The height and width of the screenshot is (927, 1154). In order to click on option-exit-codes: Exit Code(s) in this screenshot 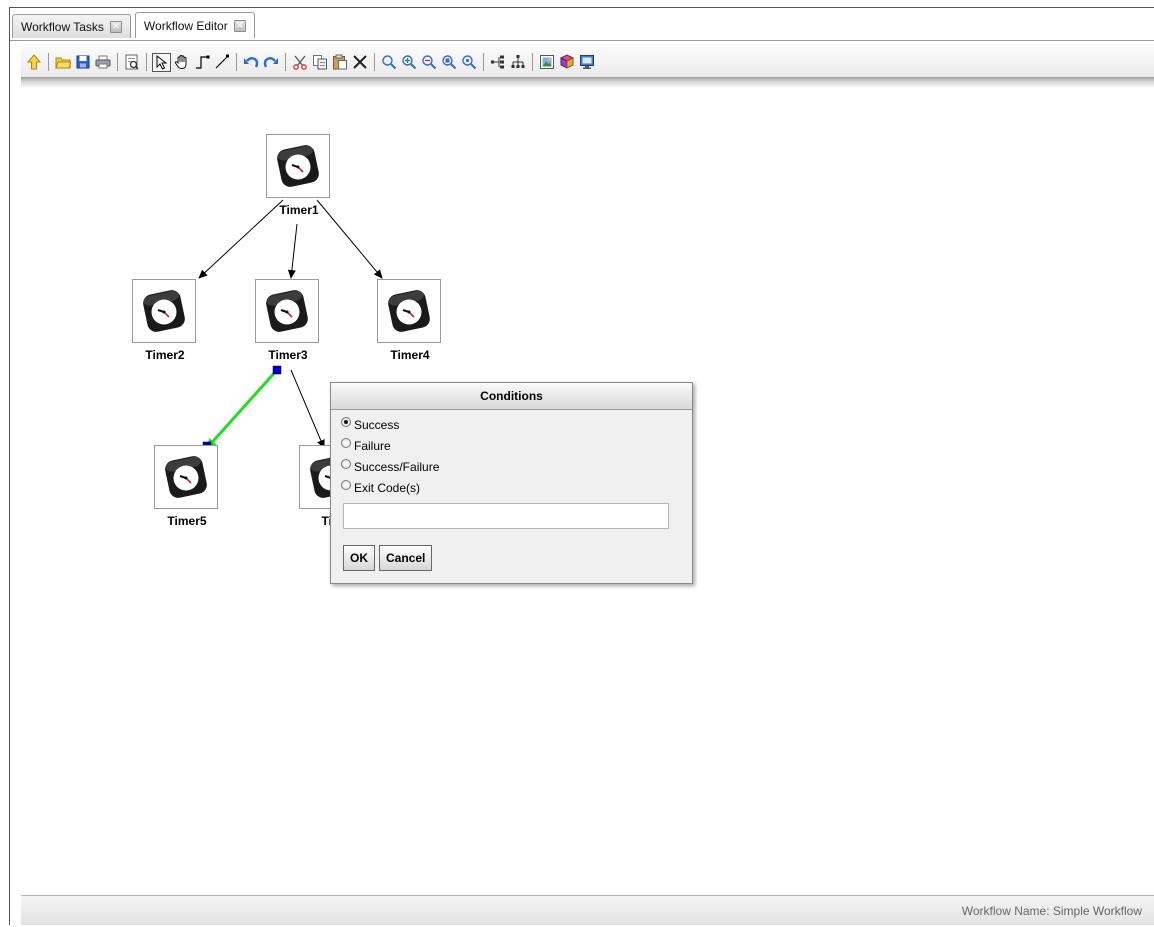, I will do `click(516, 487)`.